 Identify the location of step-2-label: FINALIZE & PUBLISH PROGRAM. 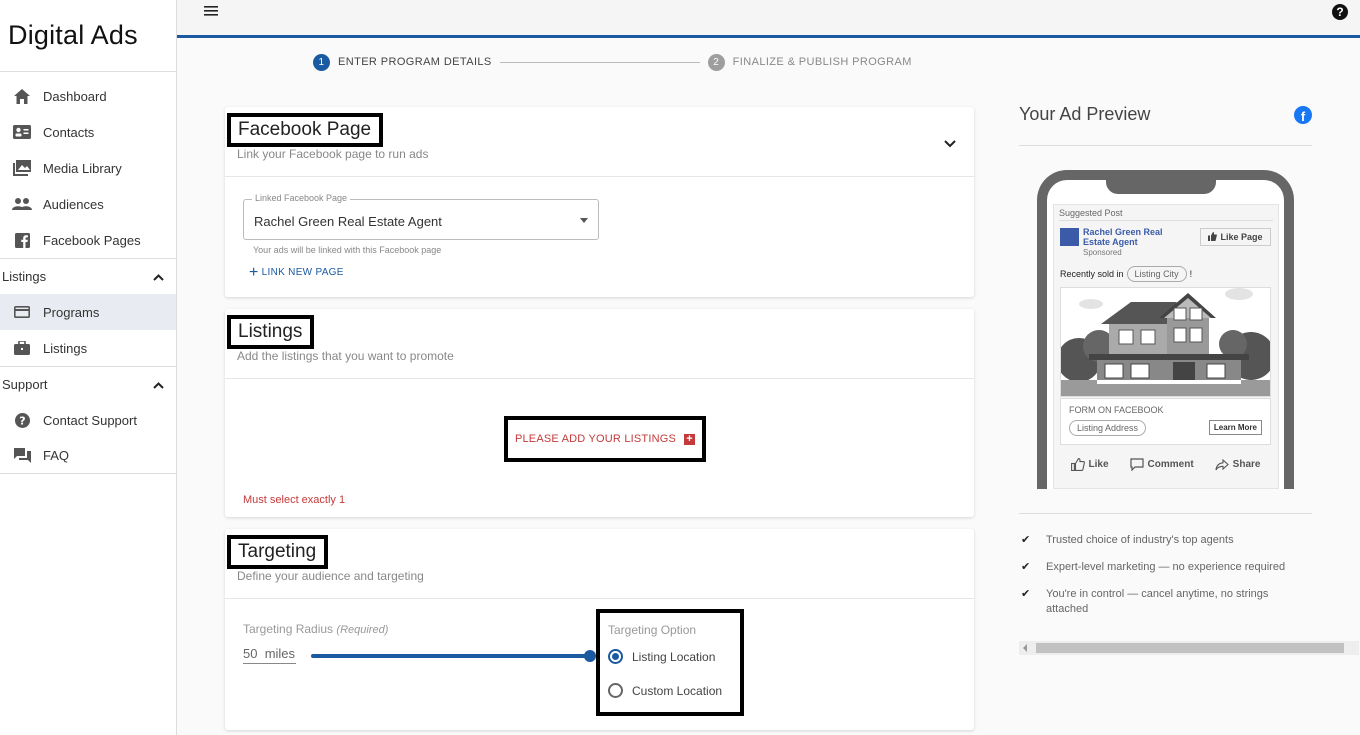
(822, 62).